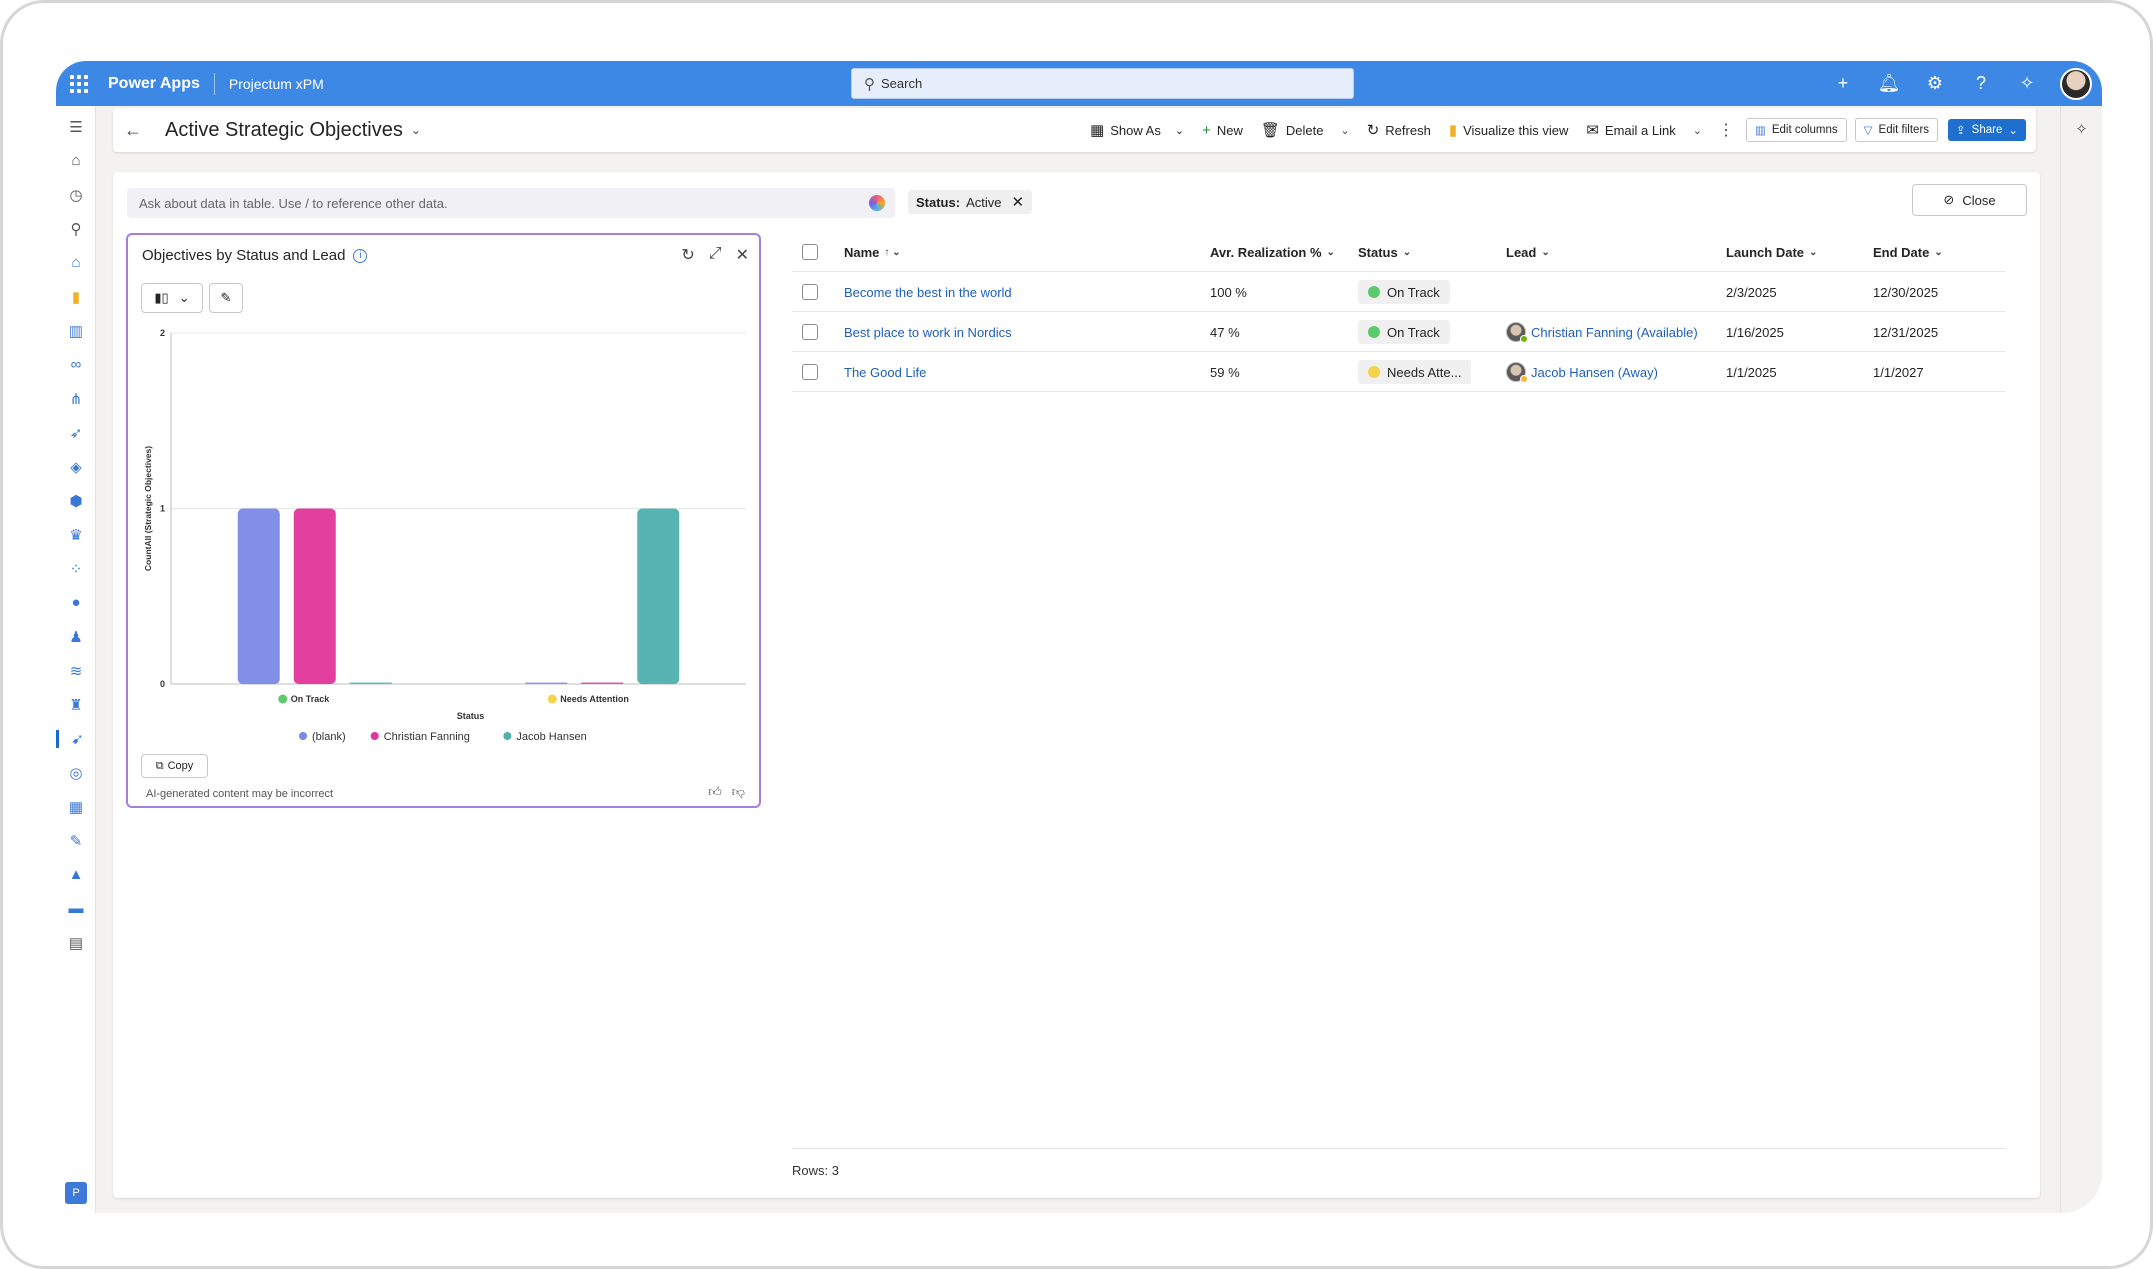  Describe the element at coordinates (1889, 83) in the screenshot. I see `bell-icon: 🔔︎` at that location.